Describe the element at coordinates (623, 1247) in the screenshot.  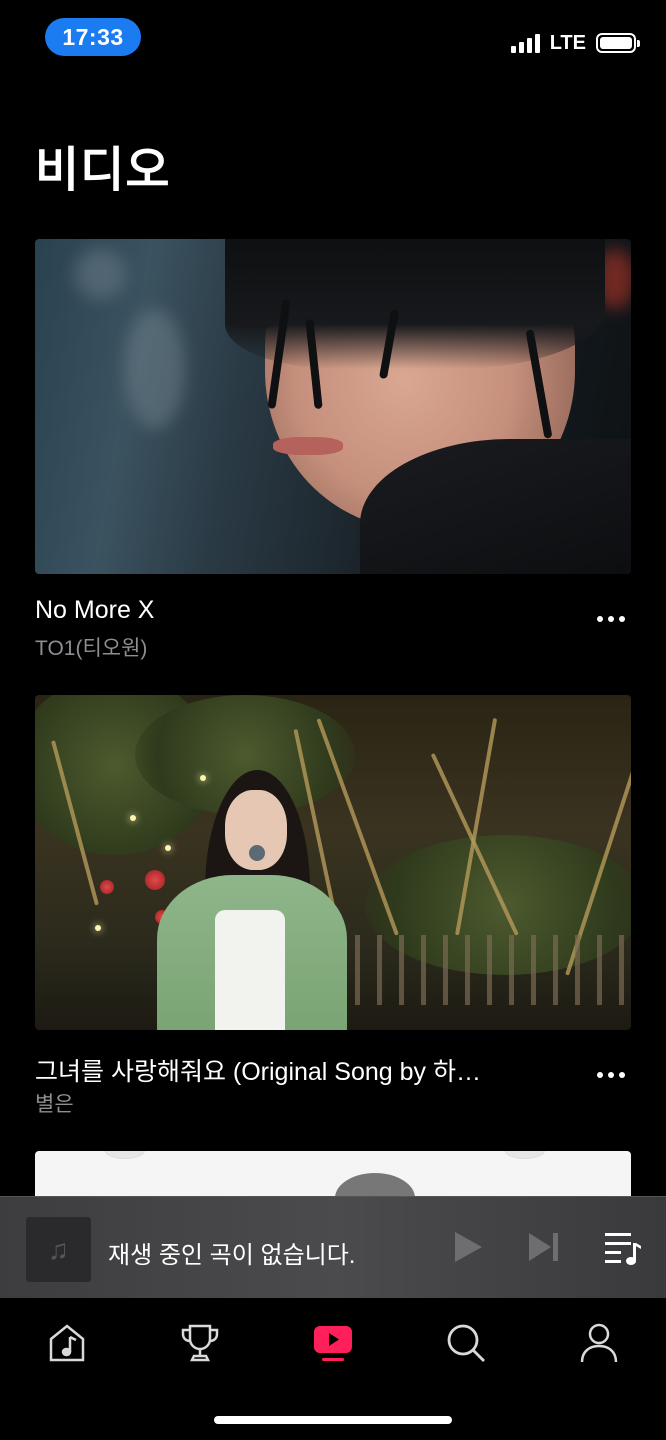
I see `playlist-icon` at that location.